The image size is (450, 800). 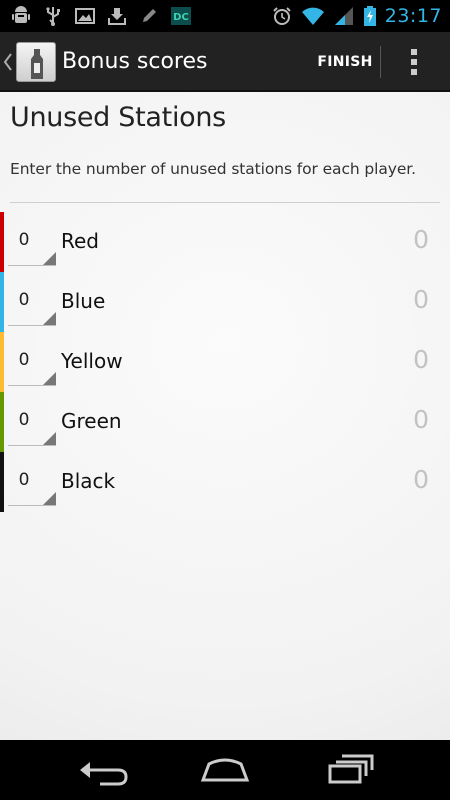 I want to click on svg-text: DC, so click(x=181, y=17).